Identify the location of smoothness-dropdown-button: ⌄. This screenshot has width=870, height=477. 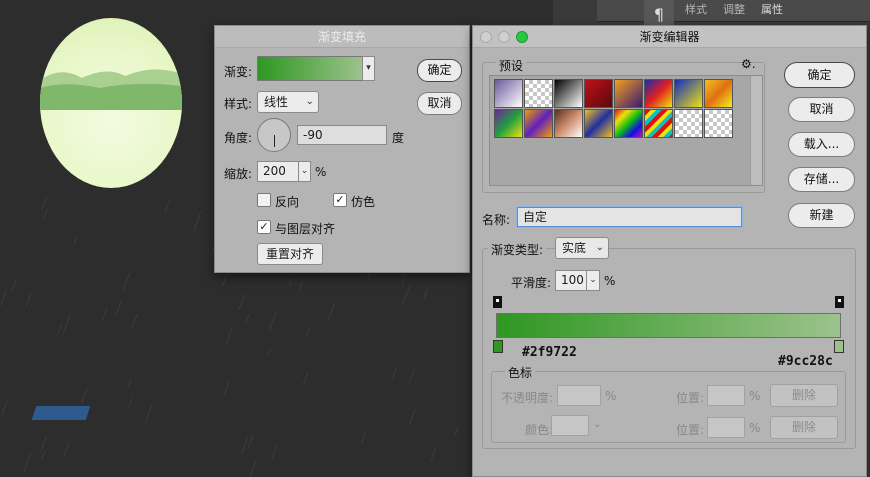
(593, 280).